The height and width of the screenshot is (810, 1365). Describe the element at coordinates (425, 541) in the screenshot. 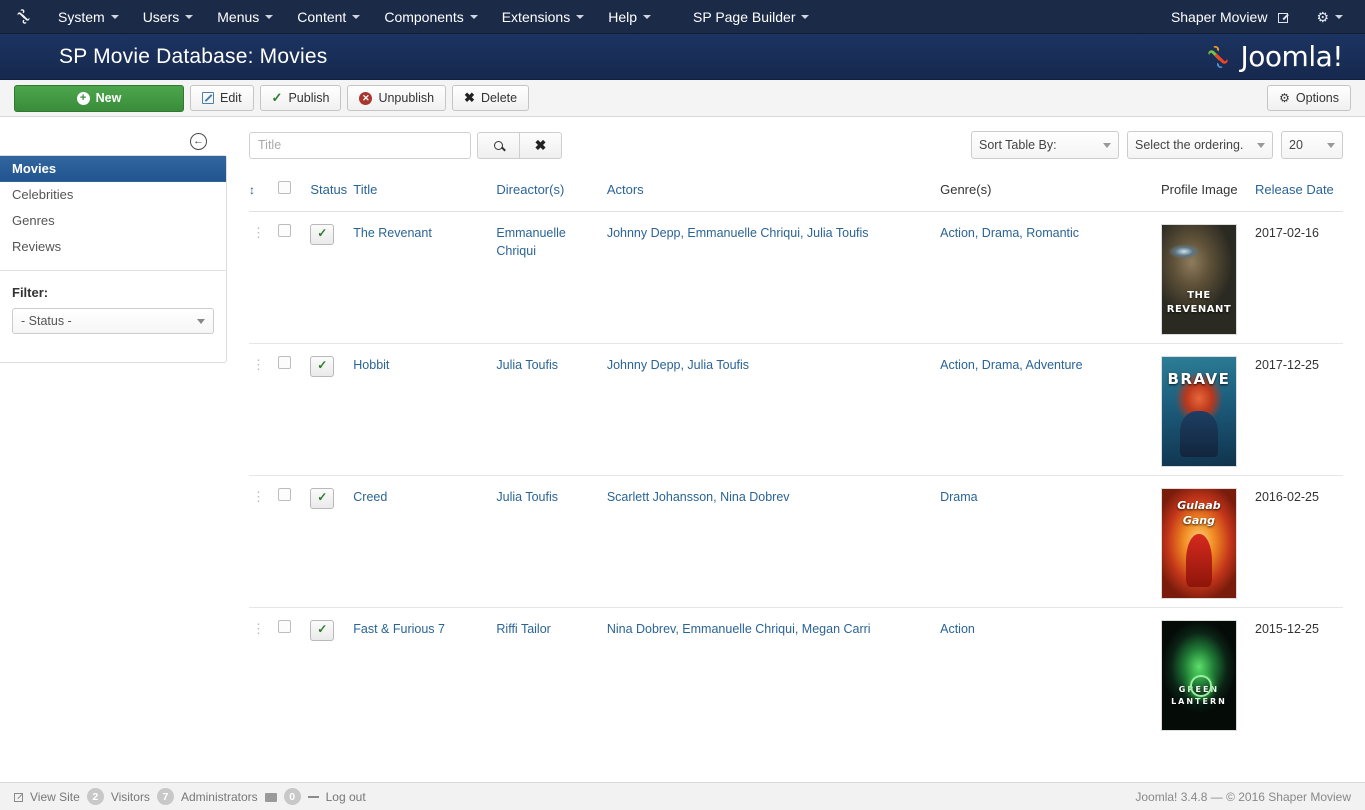

I see `row-title-cell: Creed` at that location.